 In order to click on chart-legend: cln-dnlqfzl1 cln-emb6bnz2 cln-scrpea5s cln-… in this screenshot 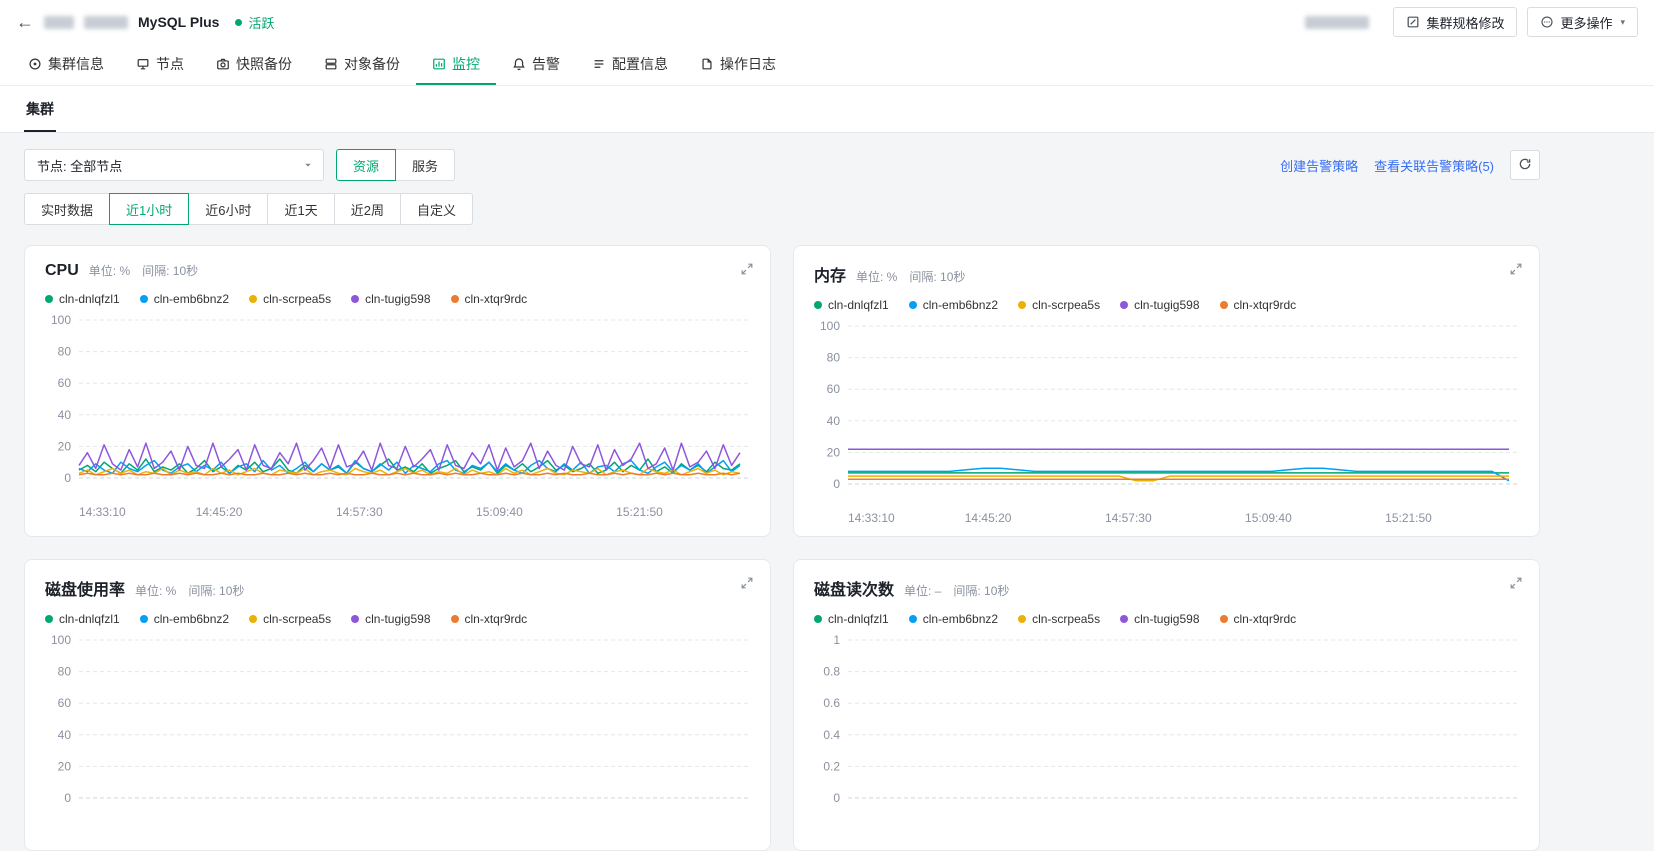, I will do `click(1166, 619)`.